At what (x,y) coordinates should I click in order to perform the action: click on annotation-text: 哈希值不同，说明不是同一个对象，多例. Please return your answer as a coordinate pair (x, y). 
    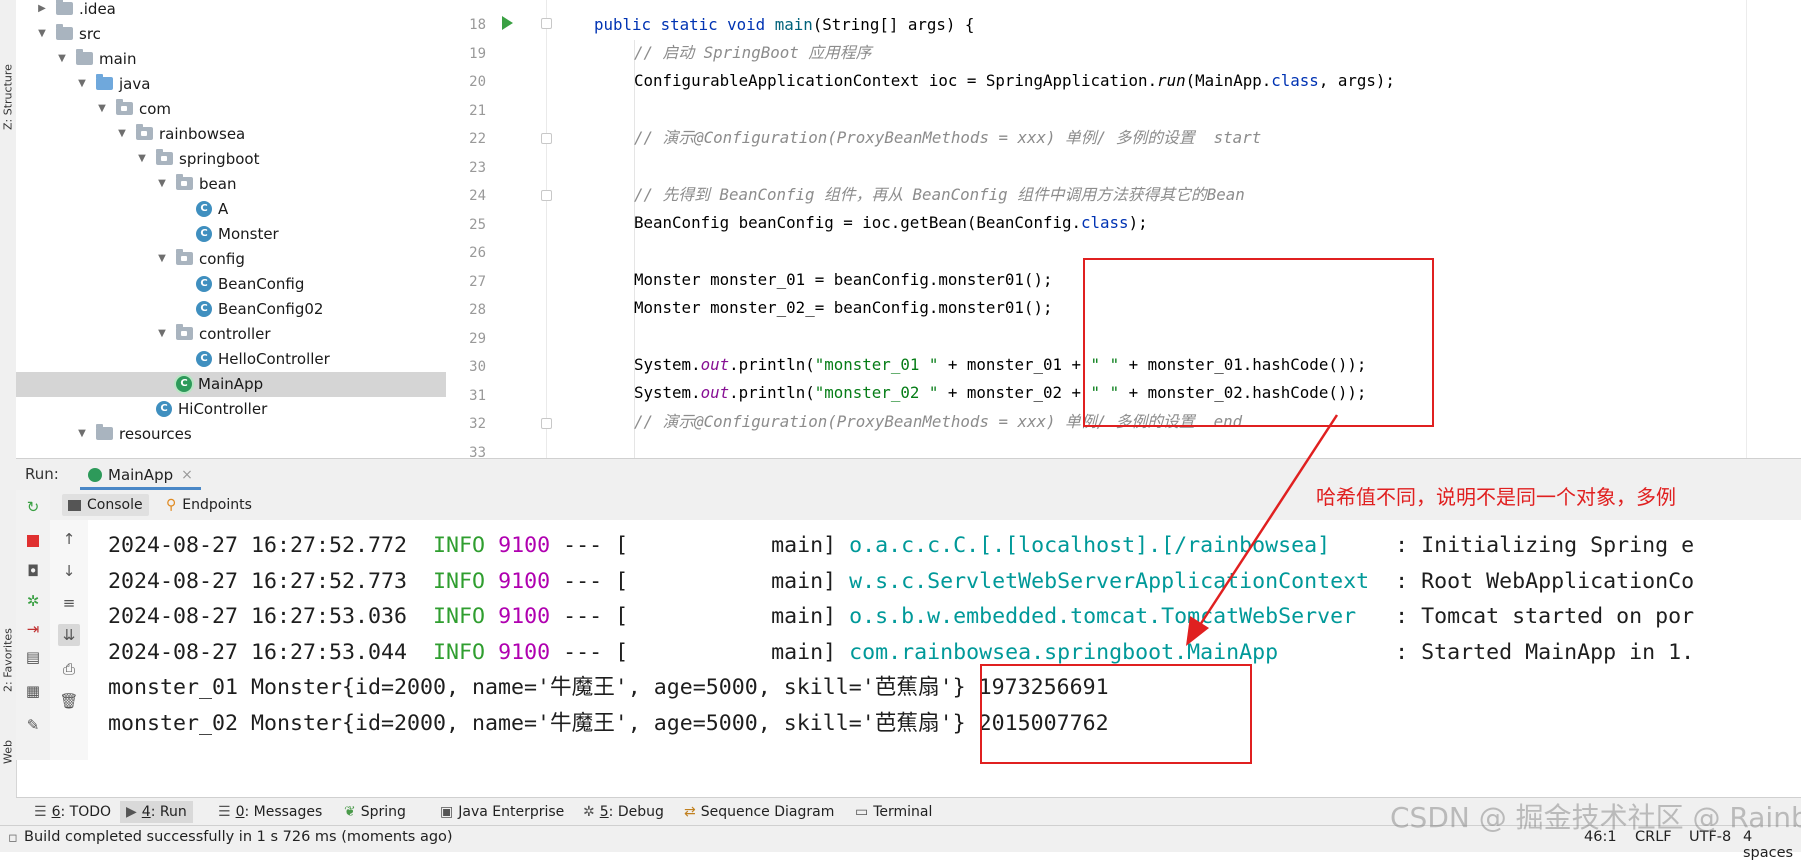
    Looking at the image, I should click on (1496, 497).